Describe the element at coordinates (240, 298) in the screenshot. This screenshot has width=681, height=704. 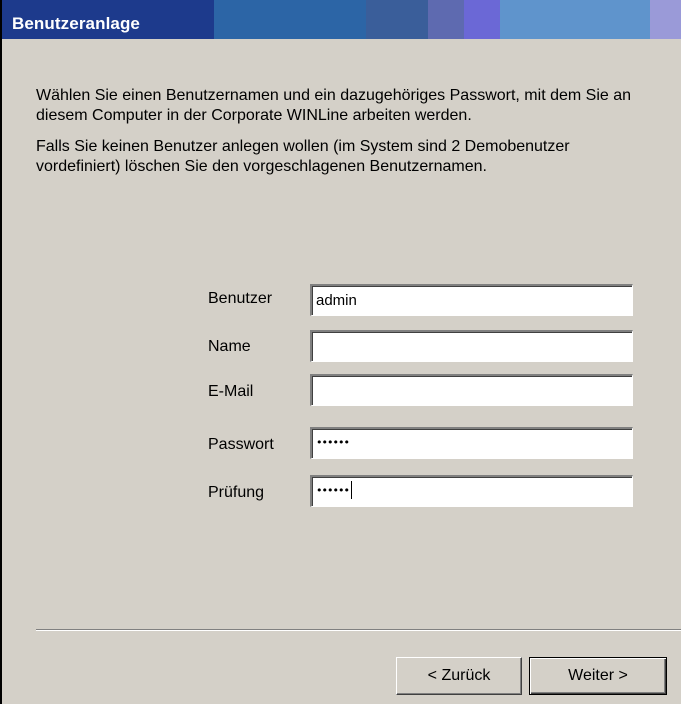
I see `user-label: Benutzer` at that location.